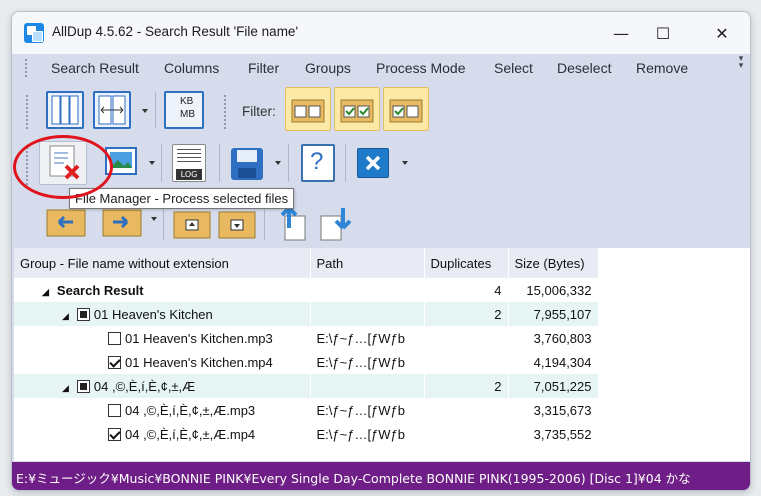 Image resolution: width=761 pixels, height=496 pixels. What do you see at coordinates (308, 109) in the screenshot?
I see `filter-all-icon` at bounding box center [308, 109].